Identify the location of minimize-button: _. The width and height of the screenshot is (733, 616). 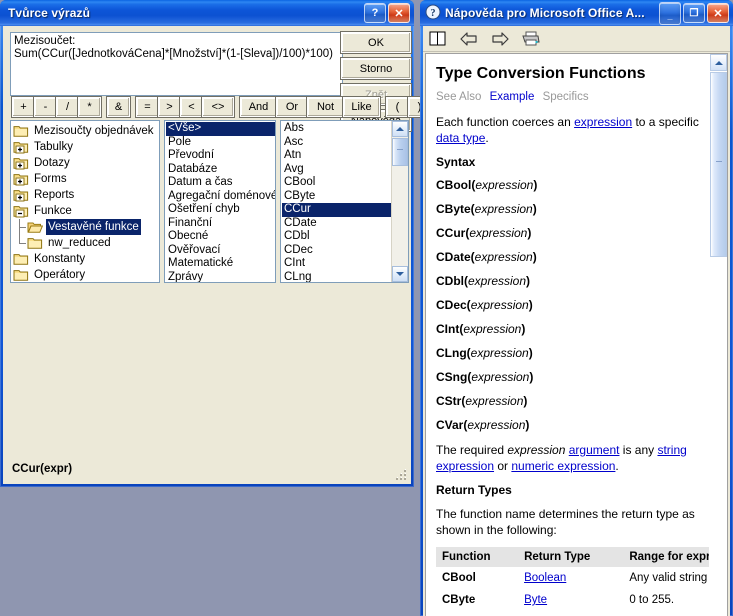
(670, 13).